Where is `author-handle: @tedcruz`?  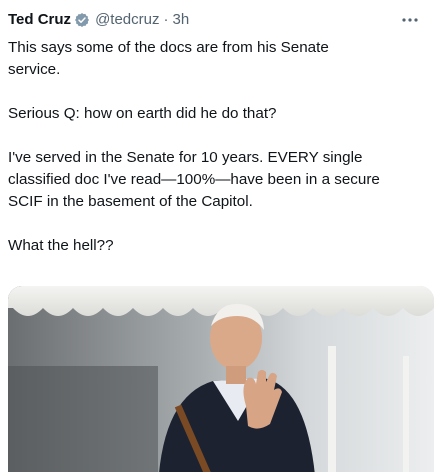
author-handle: @tedcruz is located at coordinates (127, 20).